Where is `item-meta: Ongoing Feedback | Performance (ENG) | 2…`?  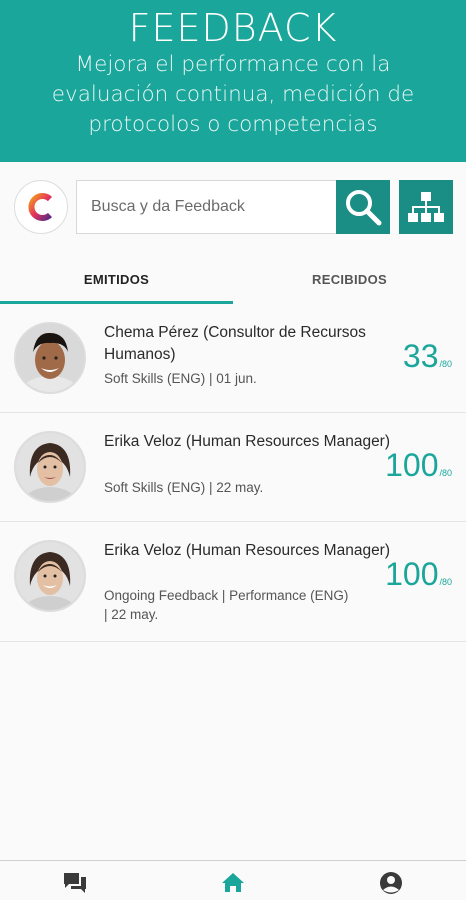 item-meta: Ongoing Feedback | Performance (ENG) | 2… is located at coordinates (226, 605).